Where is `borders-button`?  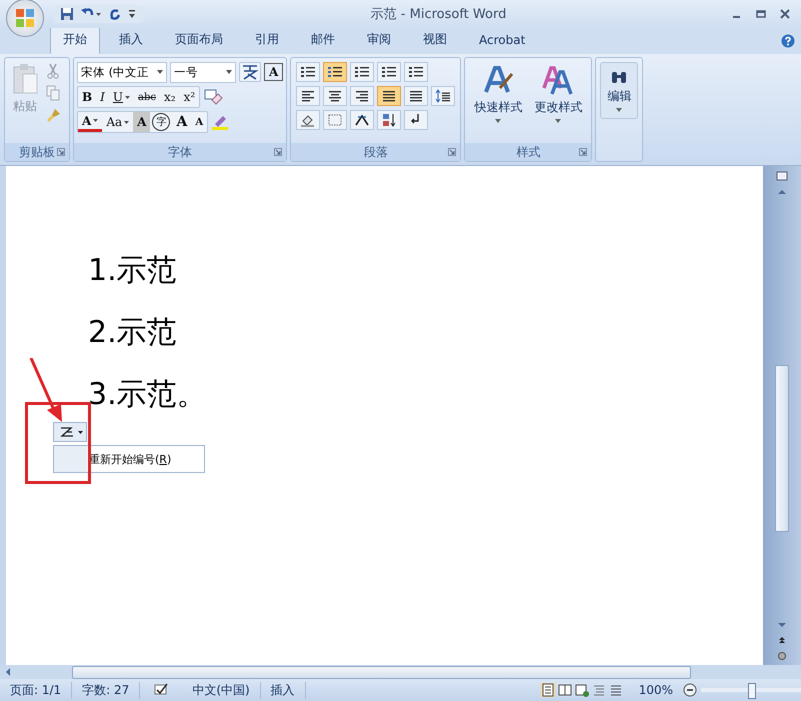 borders-button is located at coordinates (335, 120).